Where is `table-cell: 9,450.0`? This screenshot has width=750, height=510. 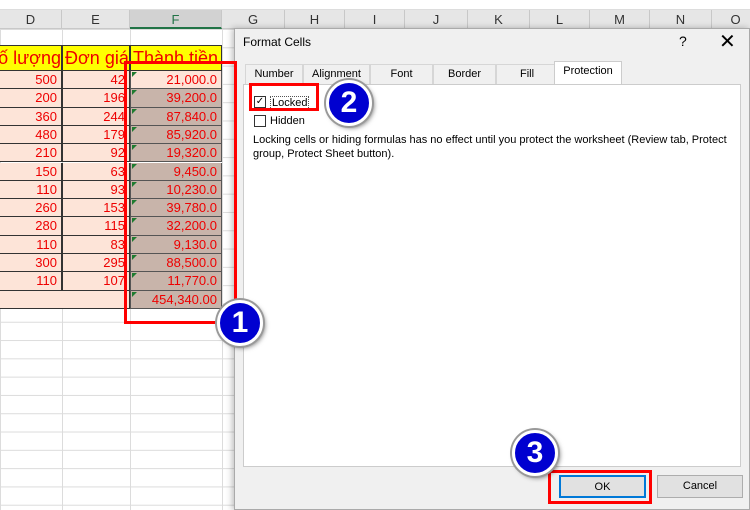 table-cell: 9,450.0 is located at coordinates (176, 171).